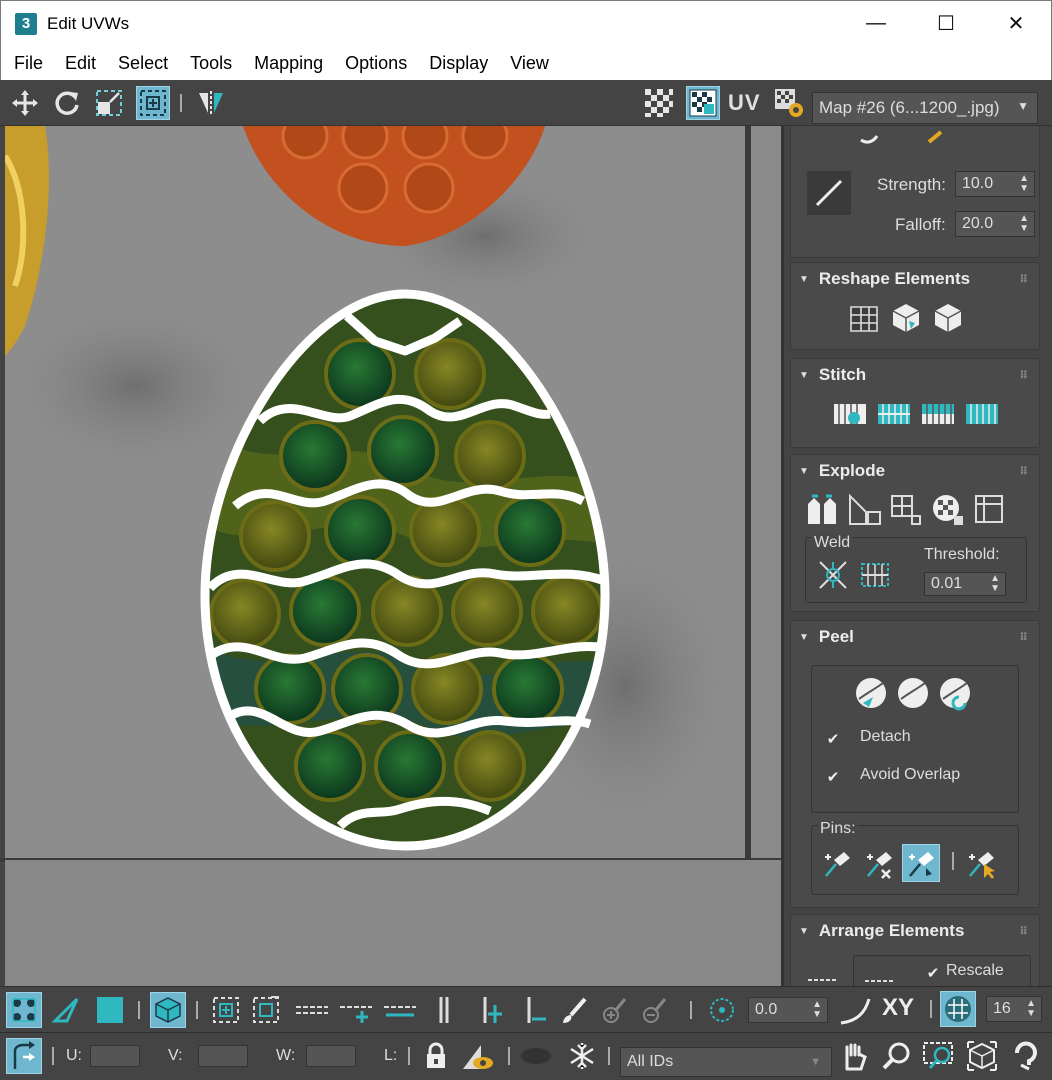  What do you see at coordinates (109, 103) in the screenshot?
I see `scale-icon` at bounding box center [109, 103].